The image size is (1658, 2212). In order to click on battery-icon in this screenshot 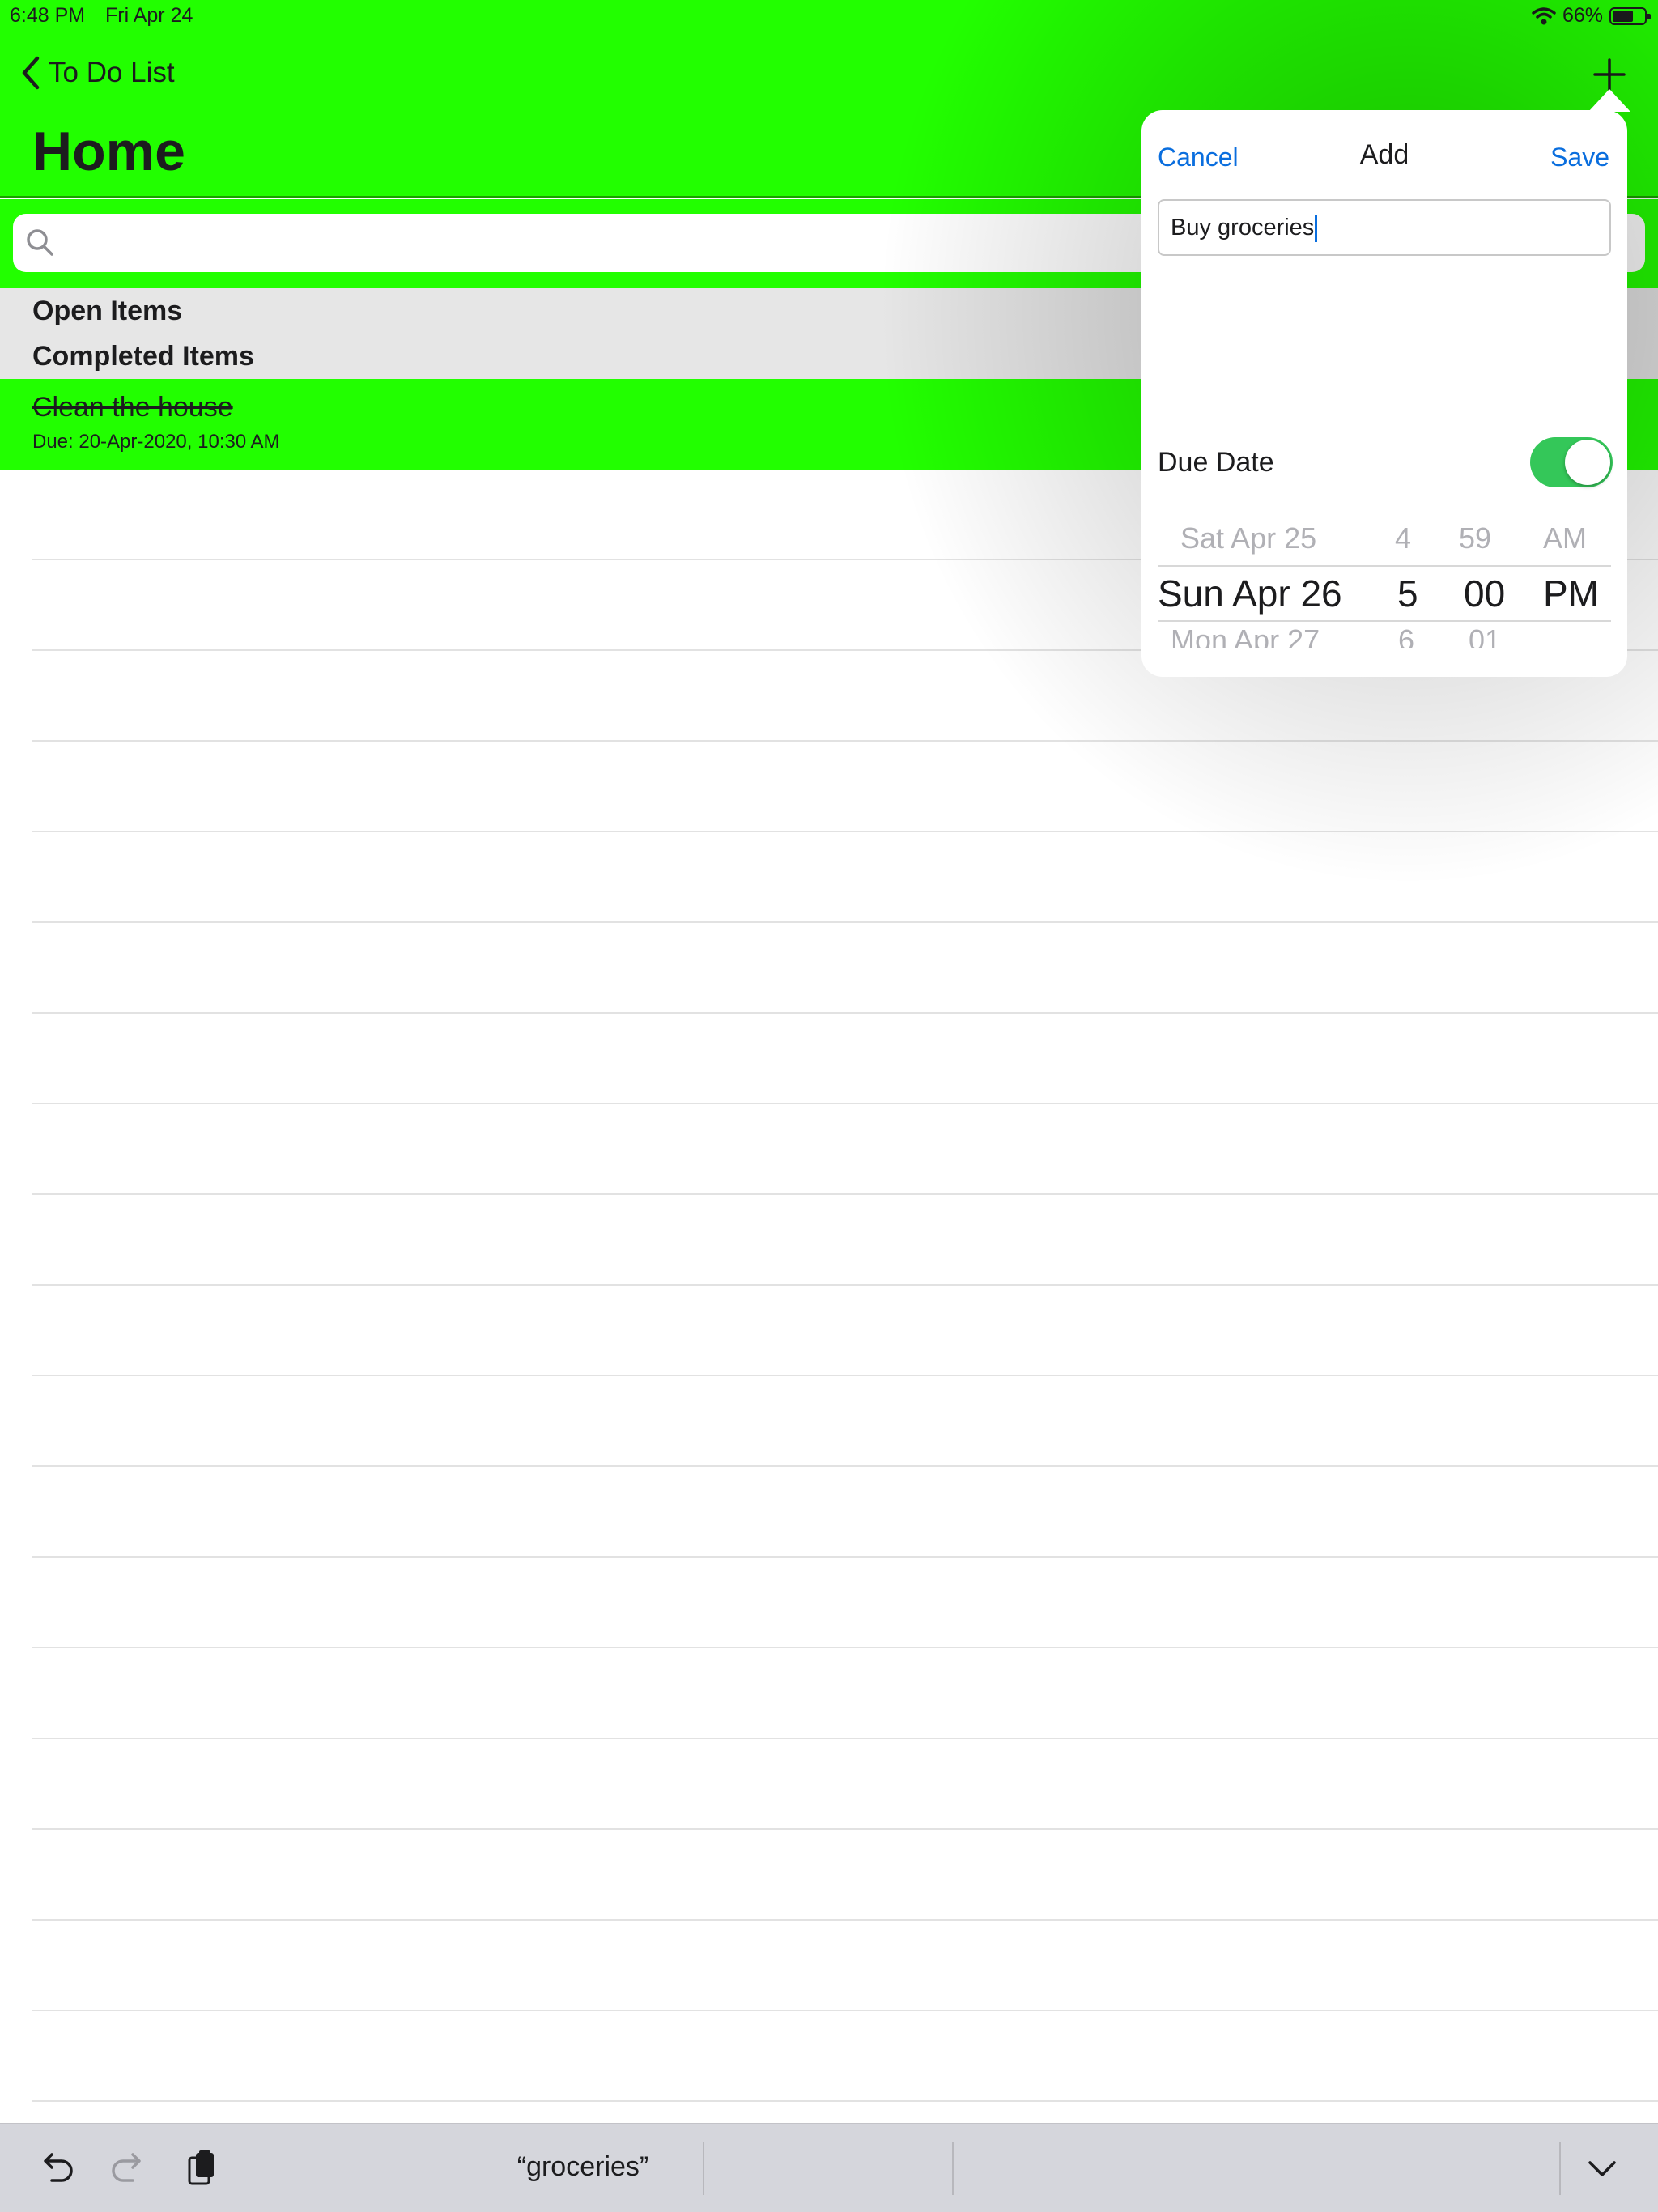, I will do `click(1630, 16)`.